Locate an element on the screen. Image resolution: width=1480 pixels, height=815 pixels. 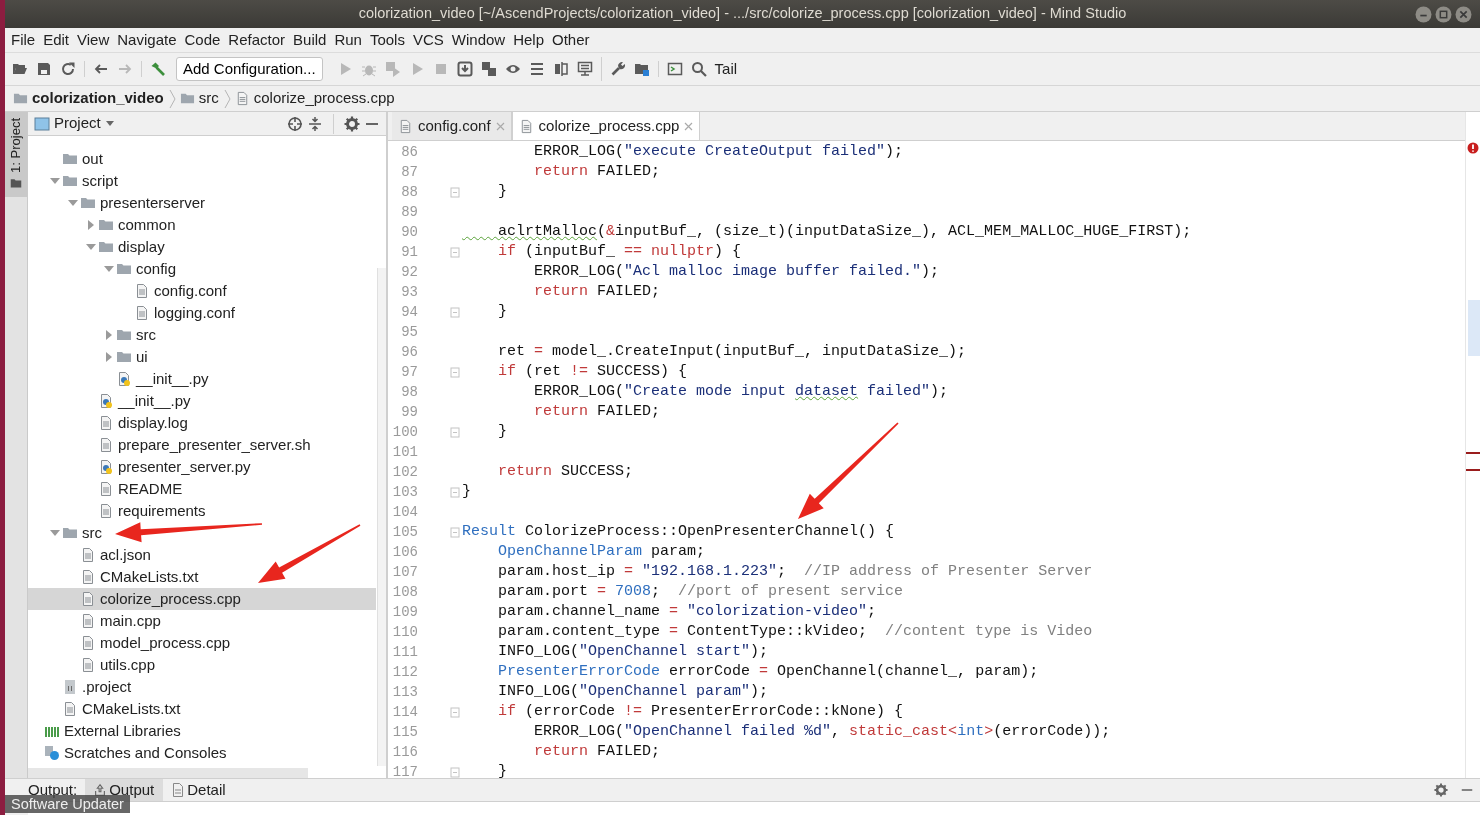
menu-item: View is located at coordinates (93, 40).